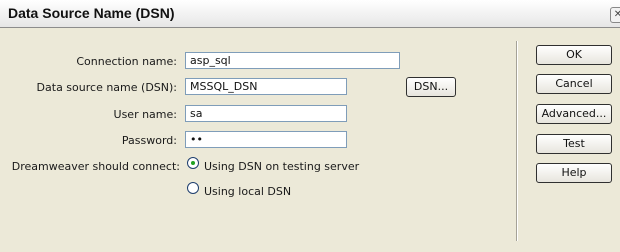 The width and height of the screenshot is (620, 252). Describe the element at coordinates (574, 144) in the screenshot. I see `test-button: Test` at that location.